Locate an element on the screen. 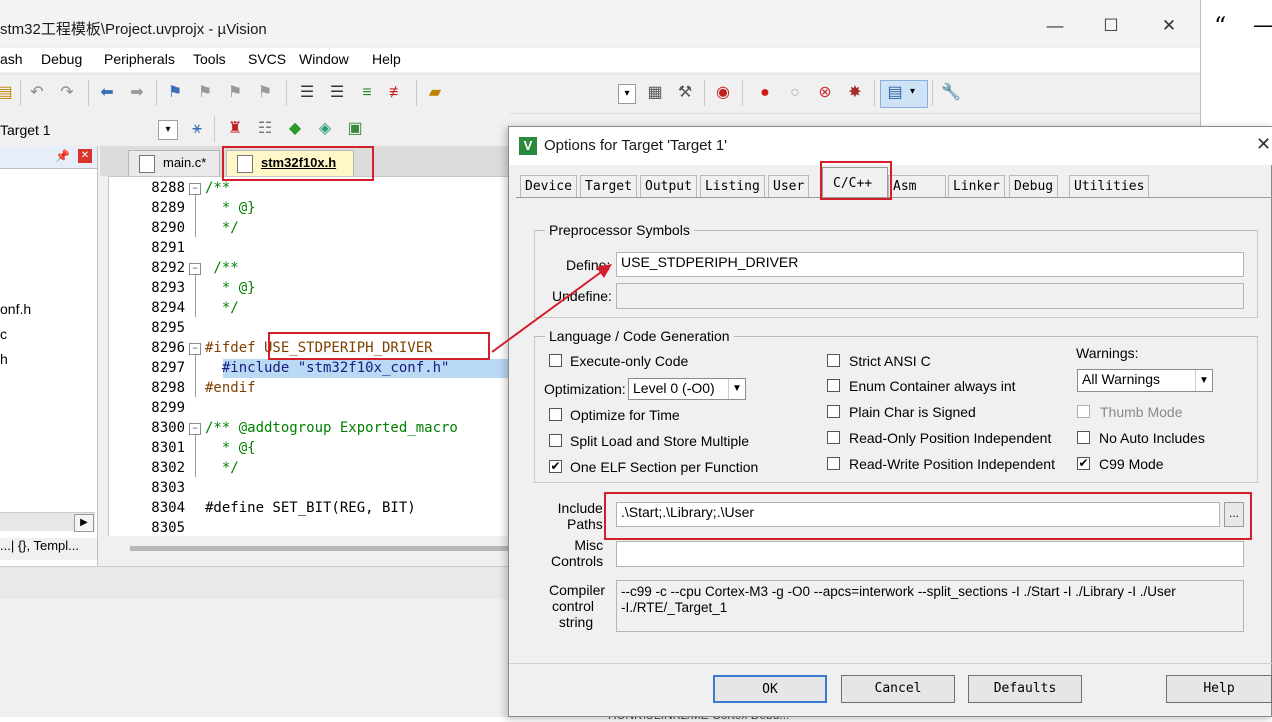 The height and width of the screenshot is (722, 1272). arrow-head is located at coordinates (604, 271).